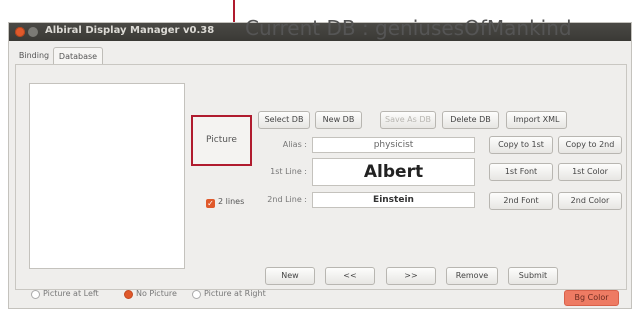 This screenshot has width=639, height=311. What do you see at coordinates (221, 140) in the screenshot?
I see `picture-button: Picture` at bounding box center [221, 140].